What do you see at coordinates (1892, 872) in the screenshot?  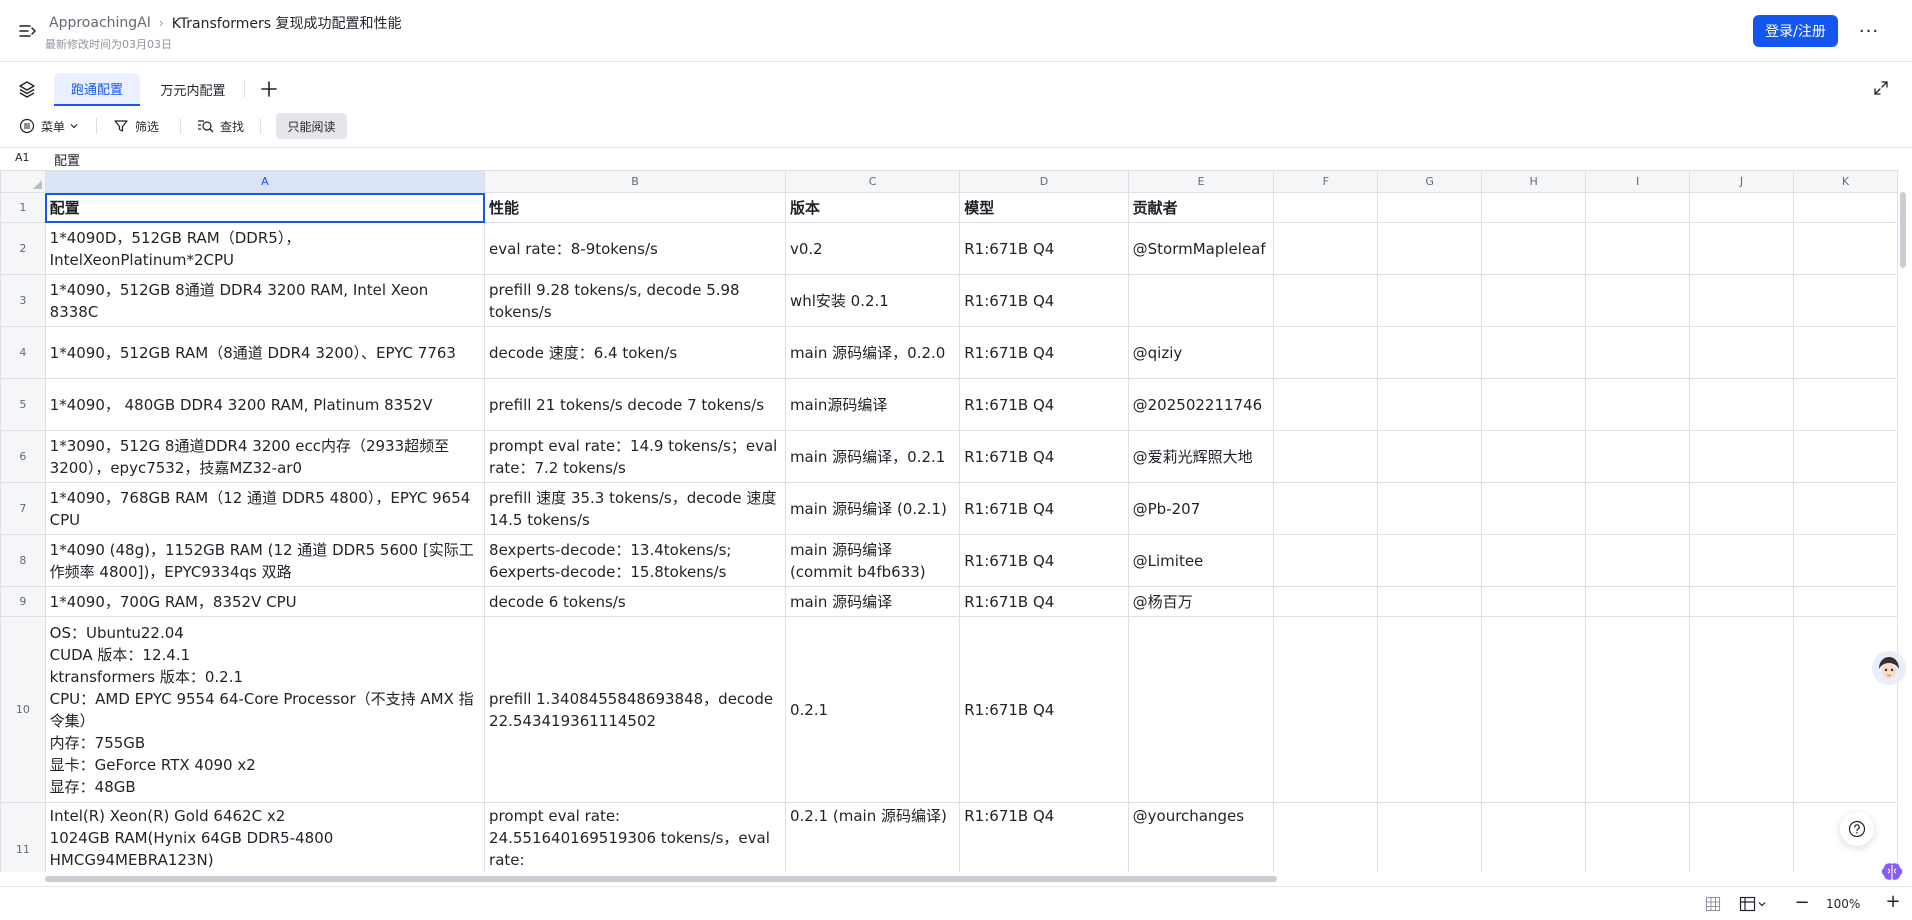 I see `ai-assistant-icon` at bounding box center [1892, 872].